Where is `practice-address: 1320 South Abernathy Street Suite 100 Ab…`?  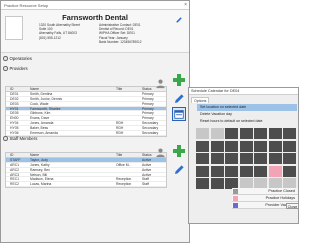 practice-address: 1320 South Abernathy Street Suite 100 Ab… is located at coordinates (59, 31).